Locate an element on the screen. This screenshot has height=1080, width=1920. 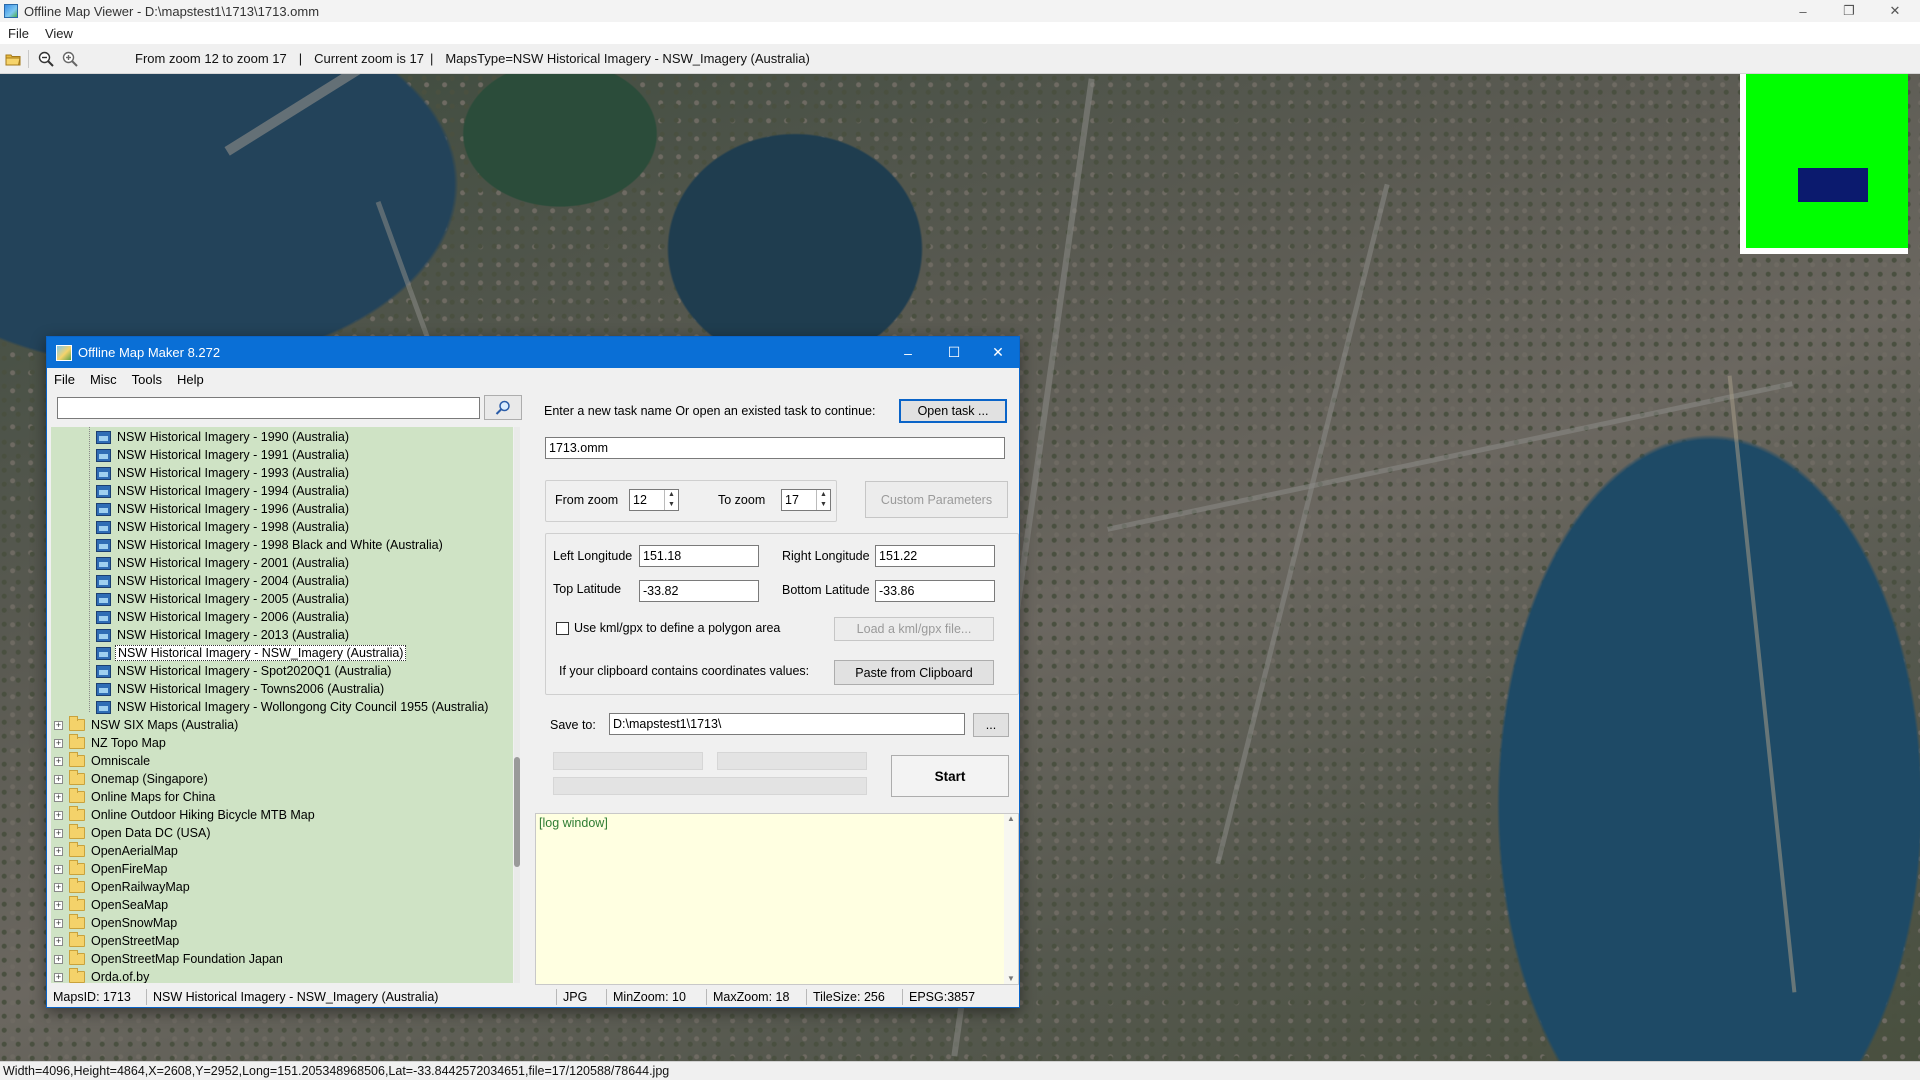
paste-from-clipboard-button: Paste from Clipboard is located at coordinates (914, 672).